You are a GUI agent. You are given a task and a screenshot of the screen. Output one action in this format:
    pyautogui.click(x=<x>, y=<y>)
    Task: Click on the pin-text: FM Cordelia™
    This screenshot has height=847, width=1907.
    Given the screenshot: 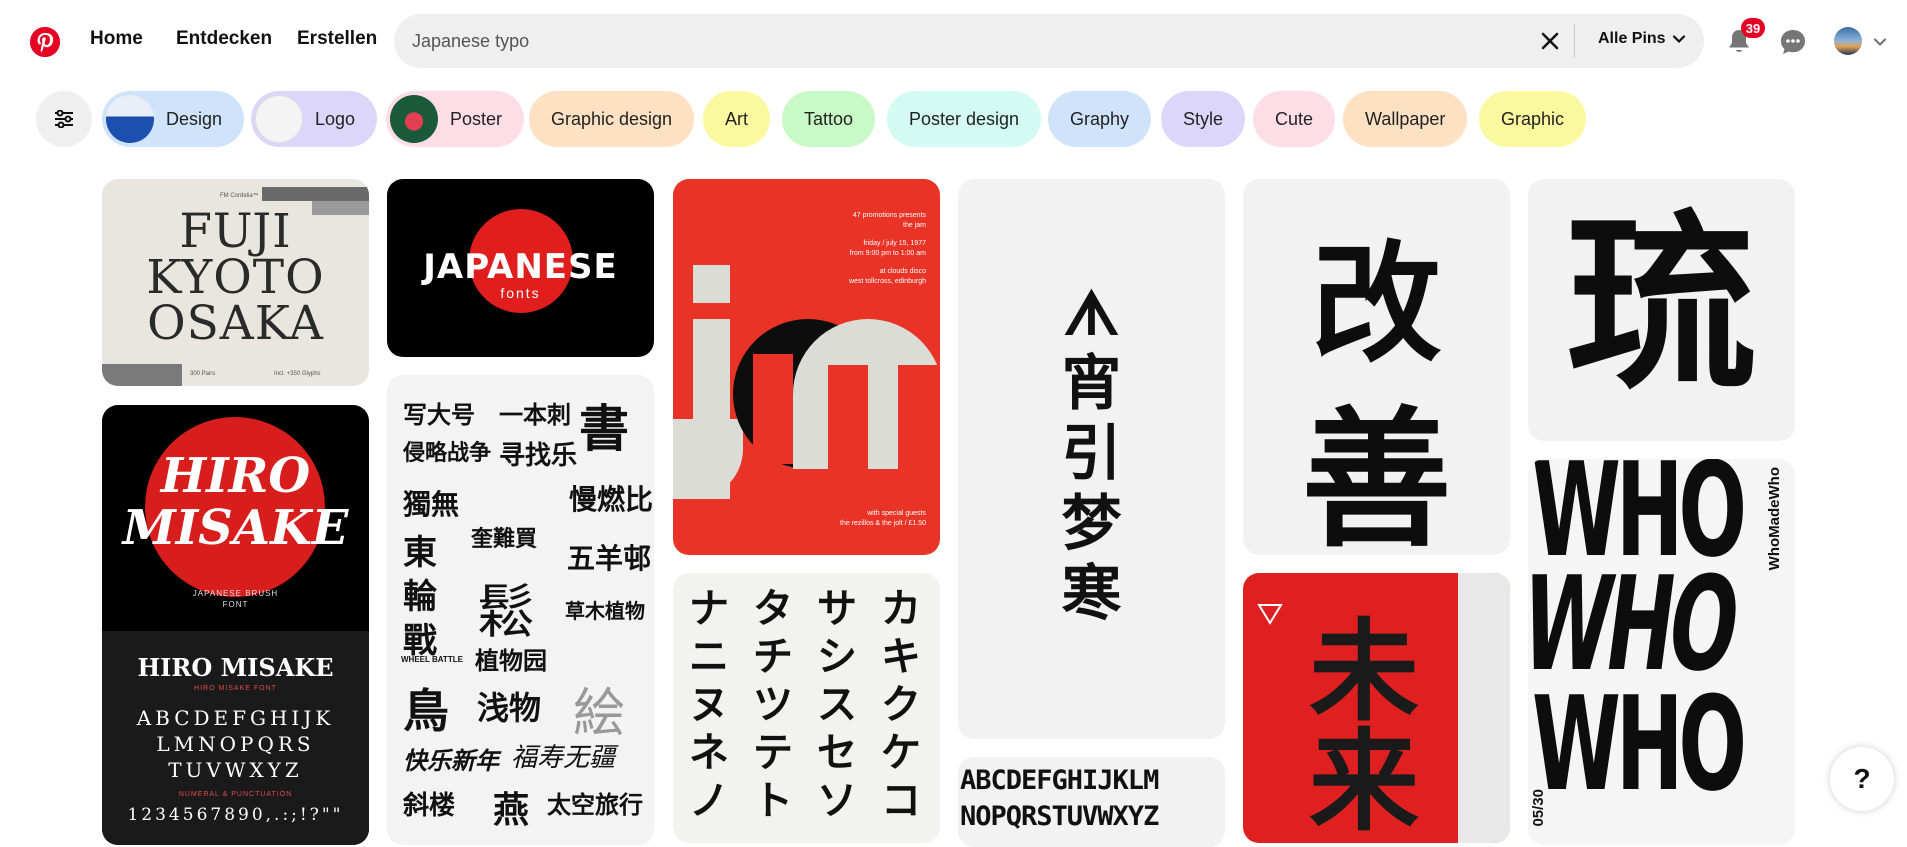 What is the action you would take?
    pyautogui.click(x=239, y=196)
    